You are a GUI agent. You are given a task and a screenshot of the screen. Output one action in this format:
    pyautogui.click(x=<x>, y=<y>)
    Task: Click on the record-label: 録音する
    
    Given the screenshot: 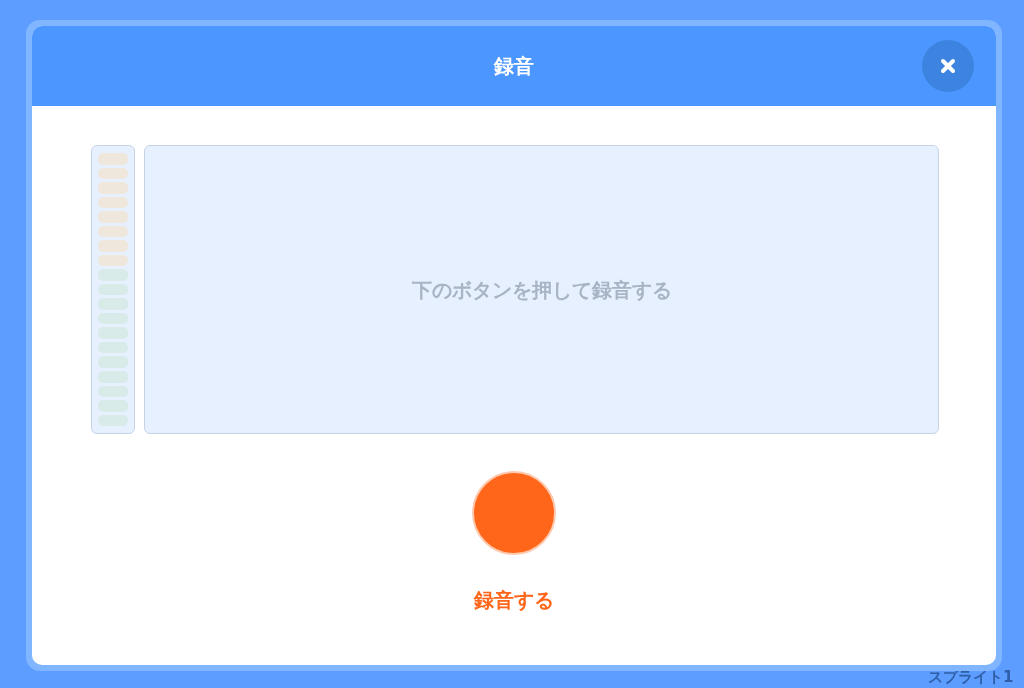 What is the action you would take?
    pyautogui.click(x=514, y=600)
    